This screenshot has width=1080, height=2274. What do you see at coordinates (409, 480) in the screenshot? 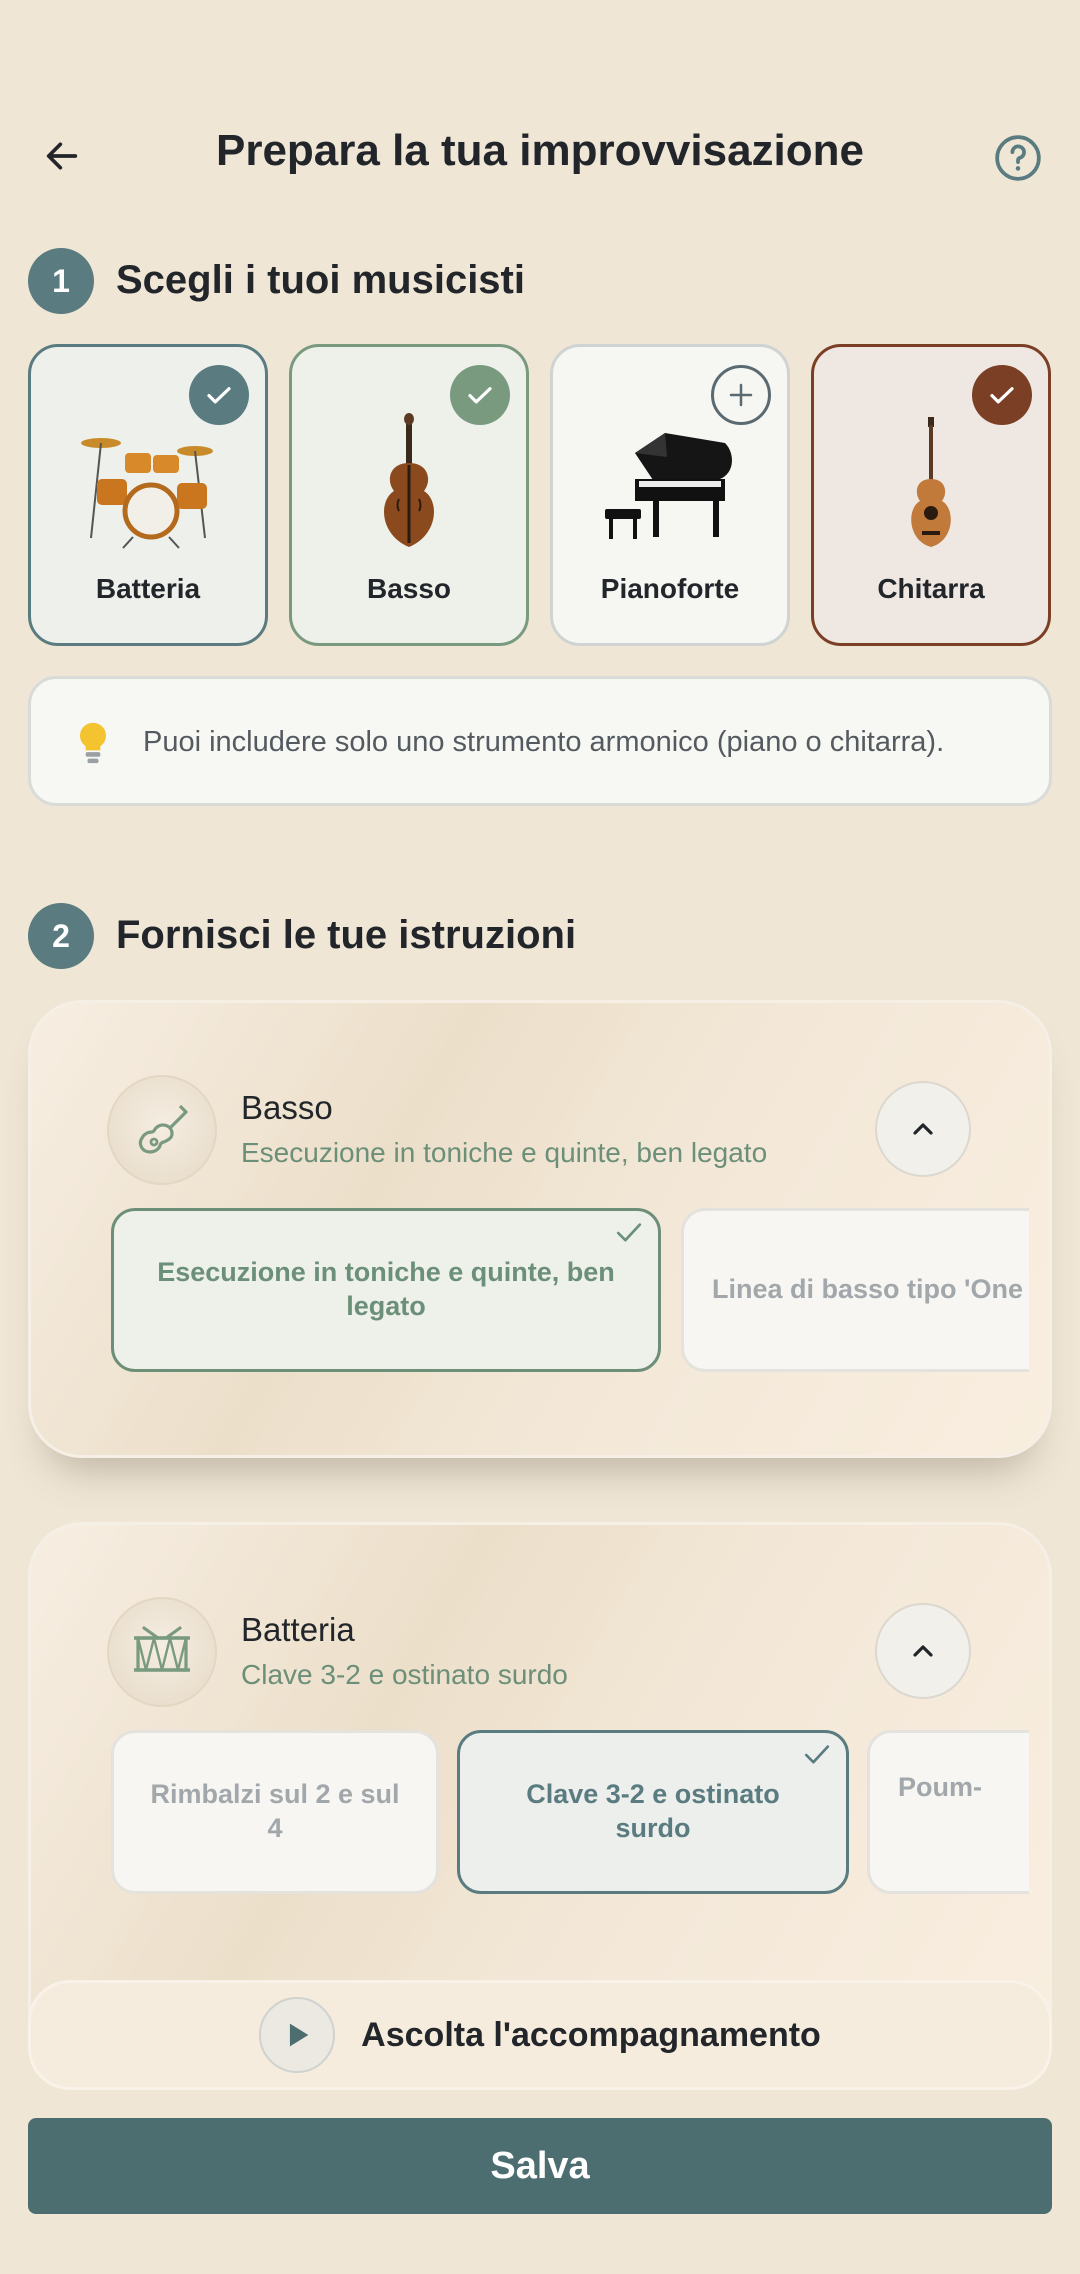
I see `double-bass-icon` at bounding box center [409, 480].